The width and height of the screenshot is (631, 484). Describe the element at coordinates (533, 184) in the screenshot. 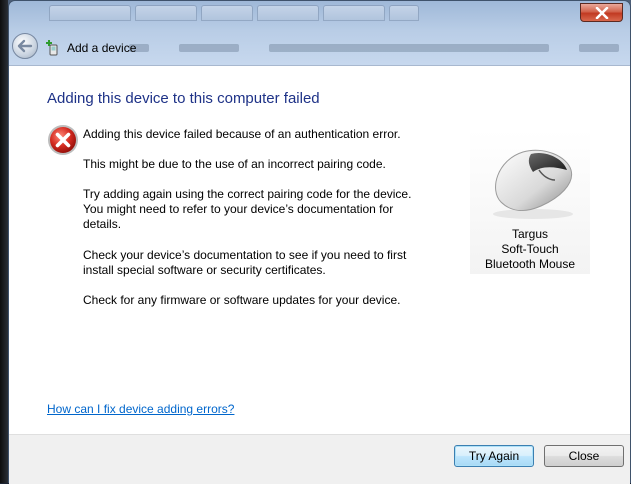

I see `mouse-icon` at that location.